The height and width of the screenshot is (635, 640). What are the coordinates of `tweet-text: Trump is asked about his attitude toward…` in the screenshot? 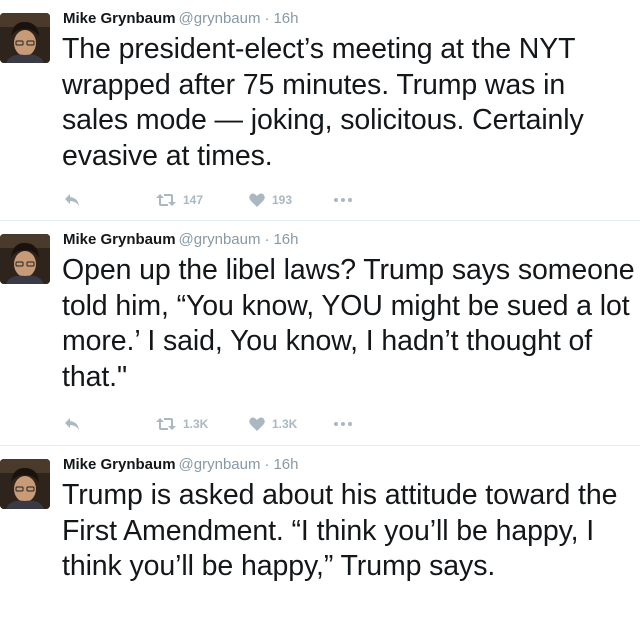 It's located at (340, 530).